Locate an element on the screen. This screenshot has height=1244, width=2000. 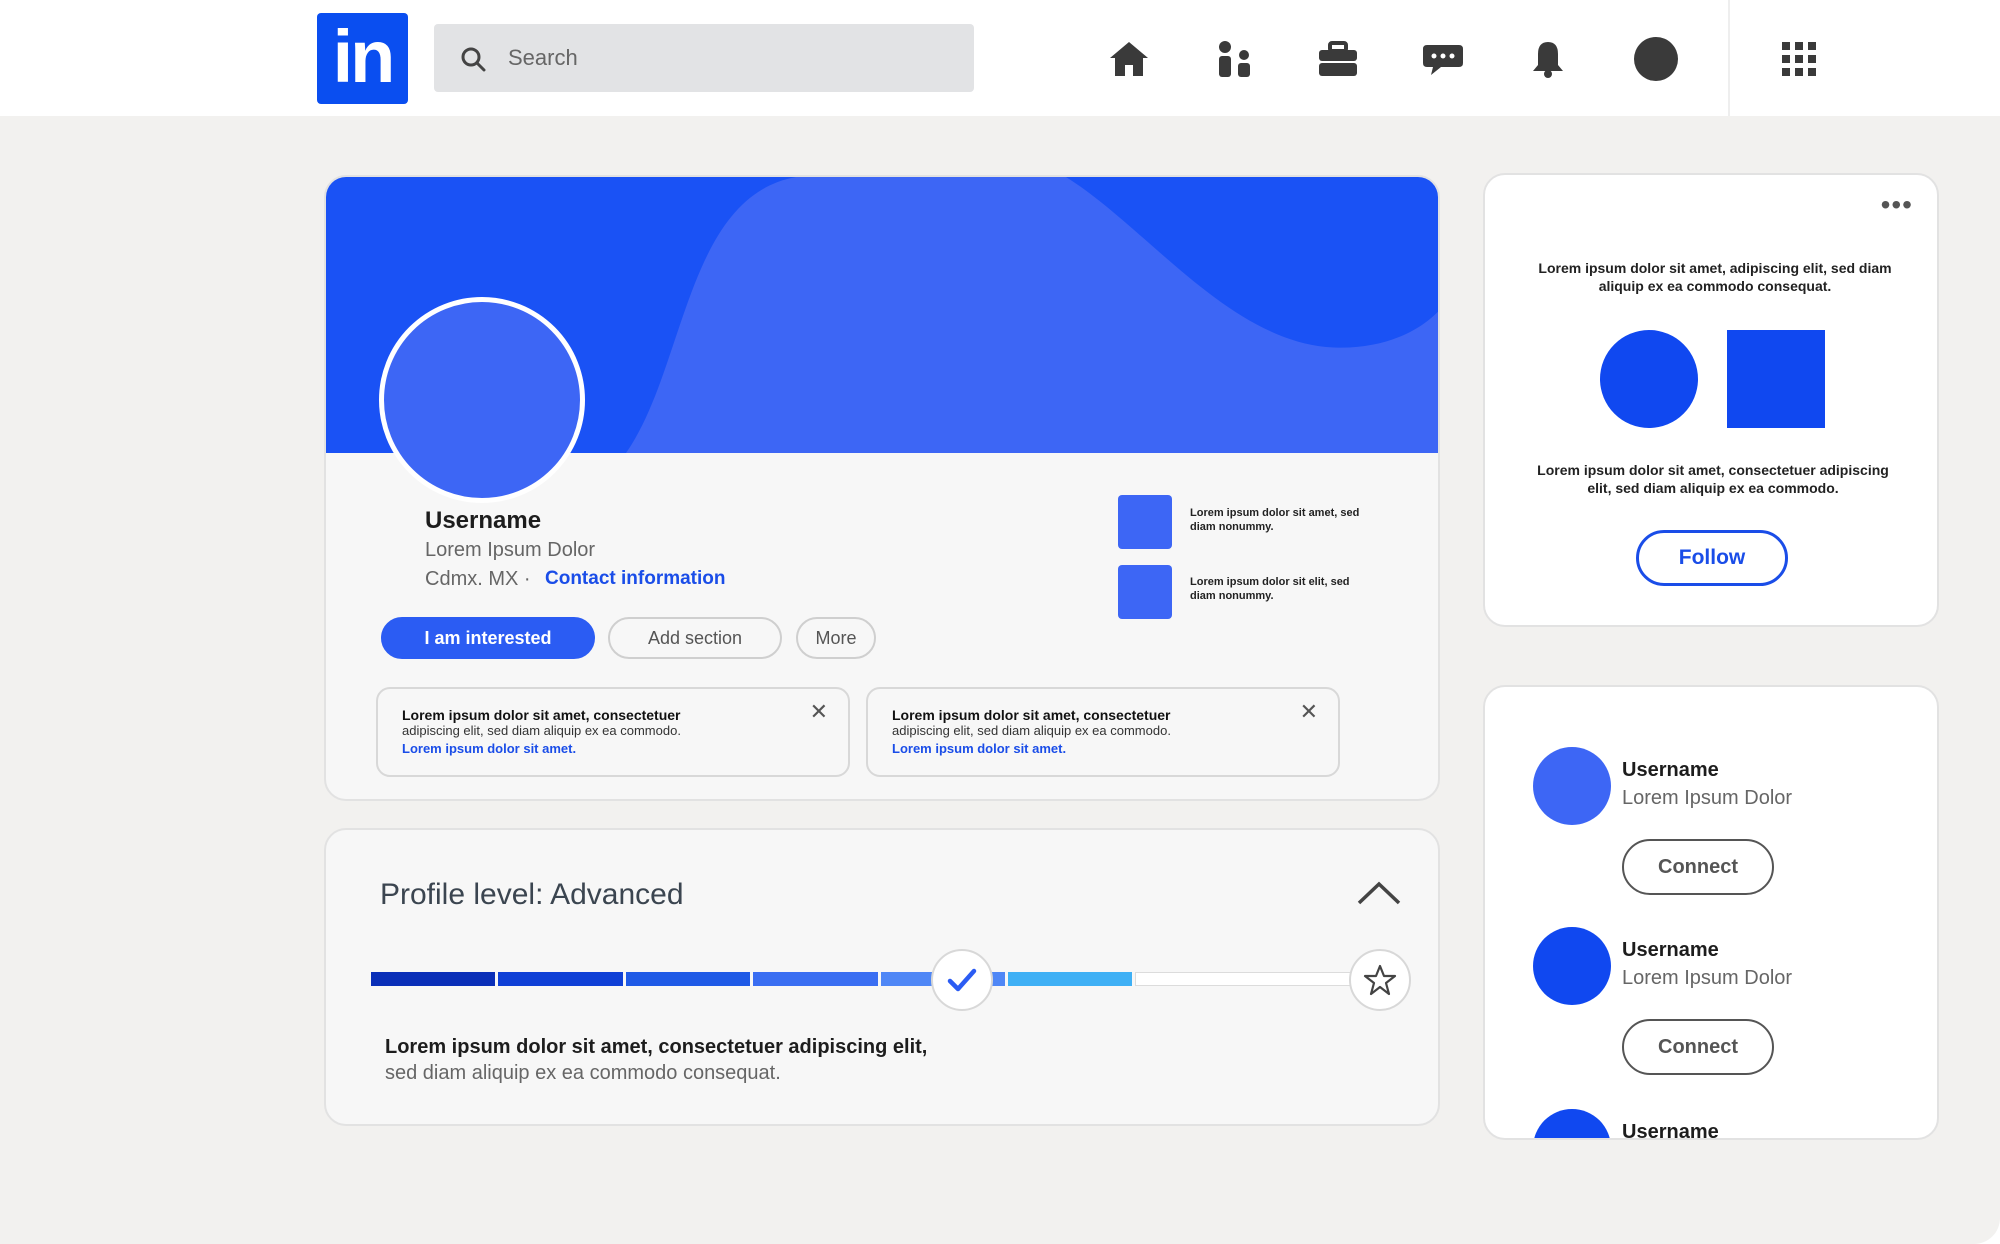
chevron-up-icon is located at coordinates (1379, 893).